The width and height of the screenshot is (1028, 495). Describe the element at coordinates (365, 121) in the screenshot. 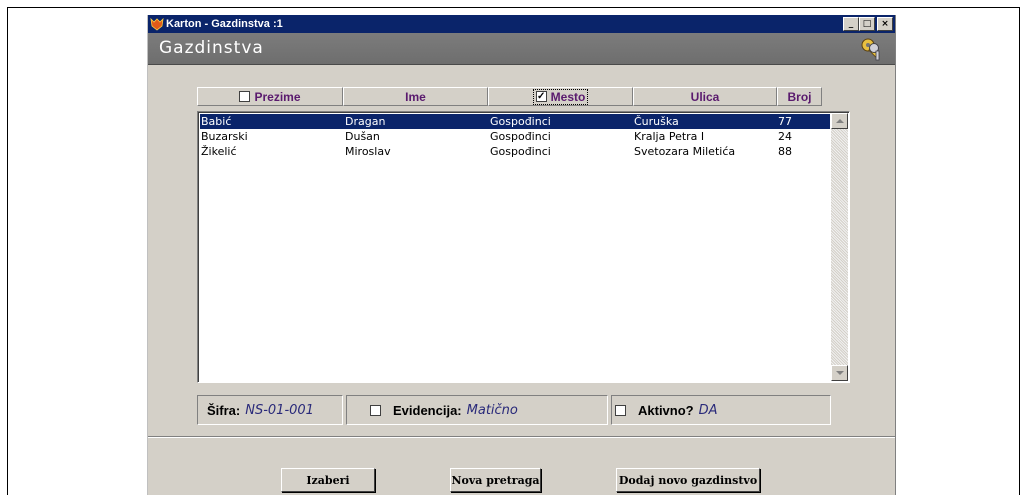

I see `cell-ime: Dragan` at that location.